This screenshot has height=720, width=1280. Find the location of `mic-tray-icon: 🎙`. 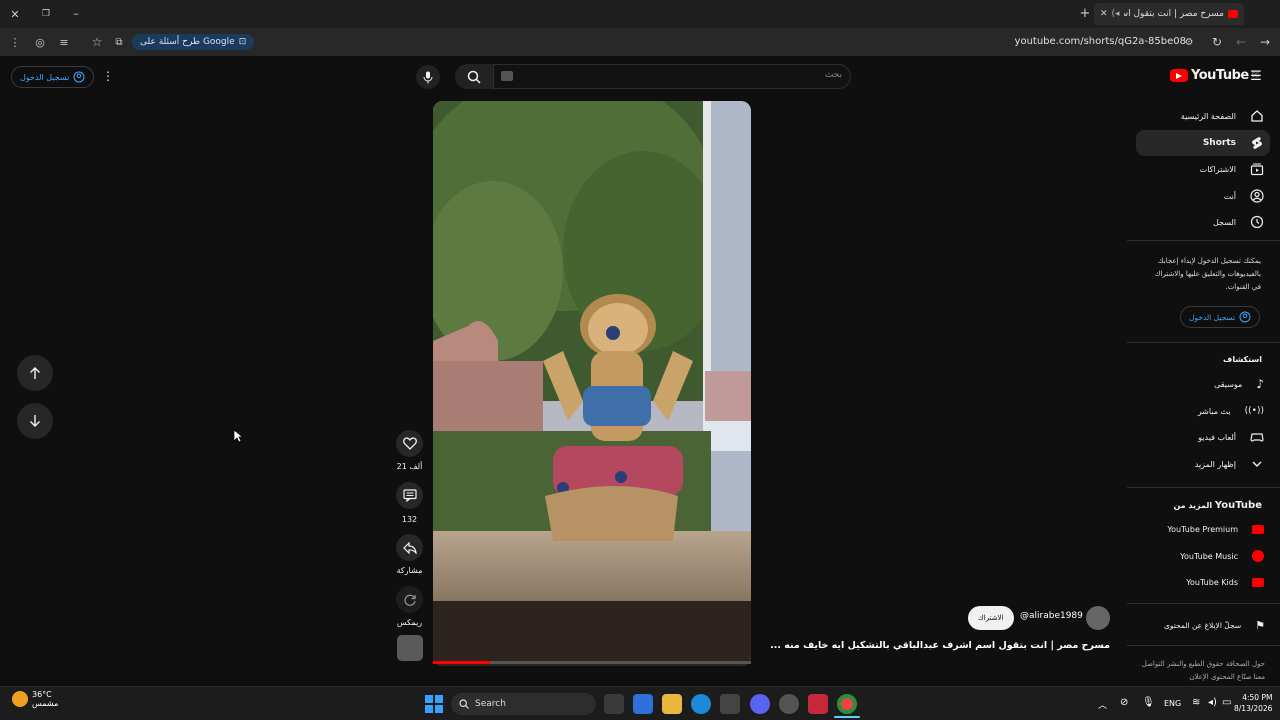

mic-tray-icon: 🎙 is located at coordinates (1148, 702).